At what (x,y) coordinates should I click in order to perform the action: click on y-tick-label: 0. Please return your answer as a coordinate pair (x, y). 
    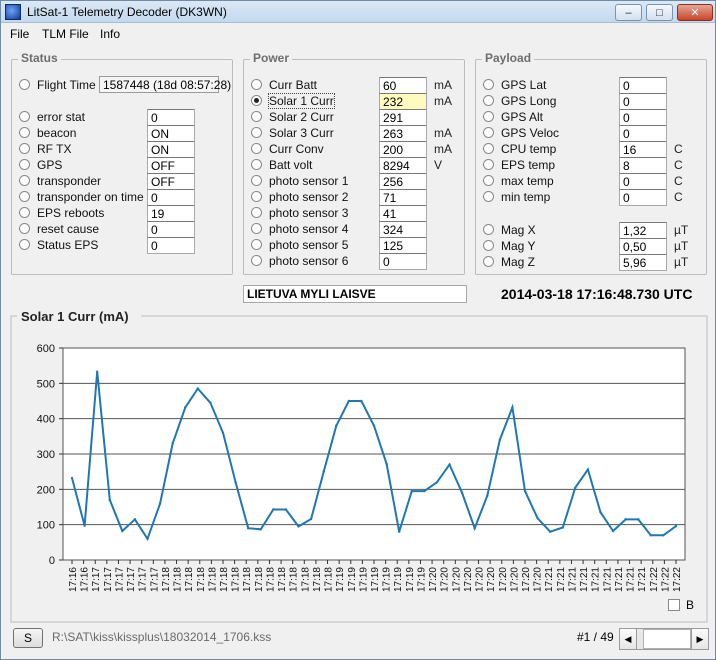
    Looking at the image, I should click on (52, 561).